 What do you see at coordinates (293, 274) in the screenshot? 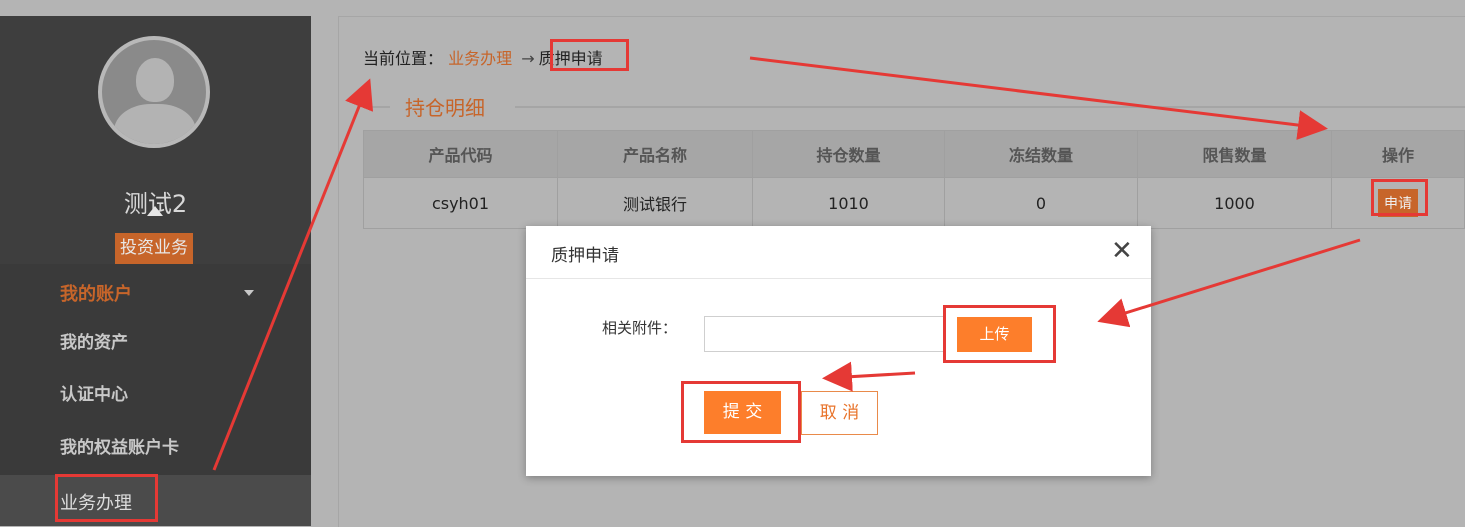
I see `annotation-arrow-to-breadcrumb` at bounding box center [293, 274].